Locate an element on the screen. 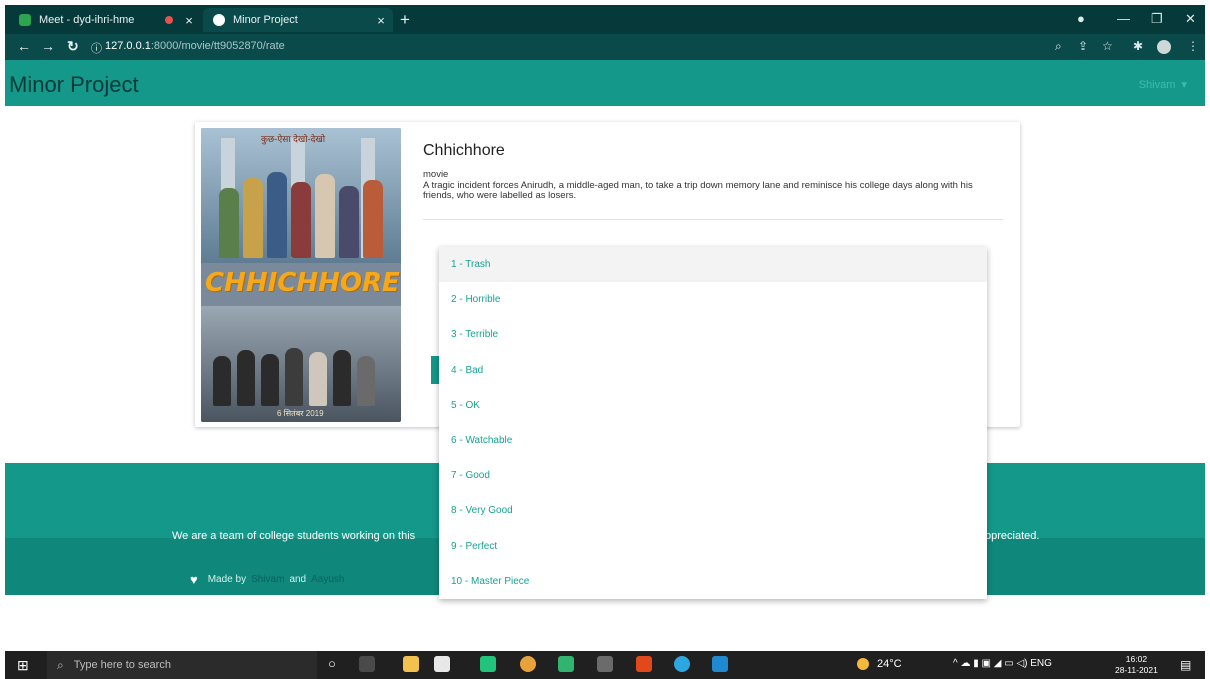 The width and height of the screenshot is (1210, 679). rating-option: 1 - Trash is located at coordinates (713, 265).